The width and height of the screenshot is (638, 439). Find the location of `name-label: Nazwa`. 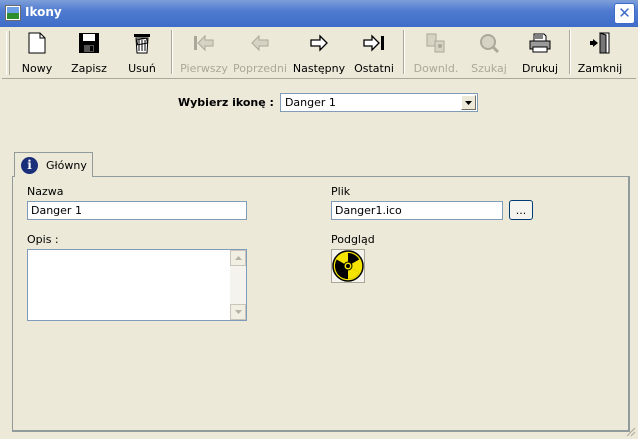

name-label: Nazwa is located at coordinates (45, 191).